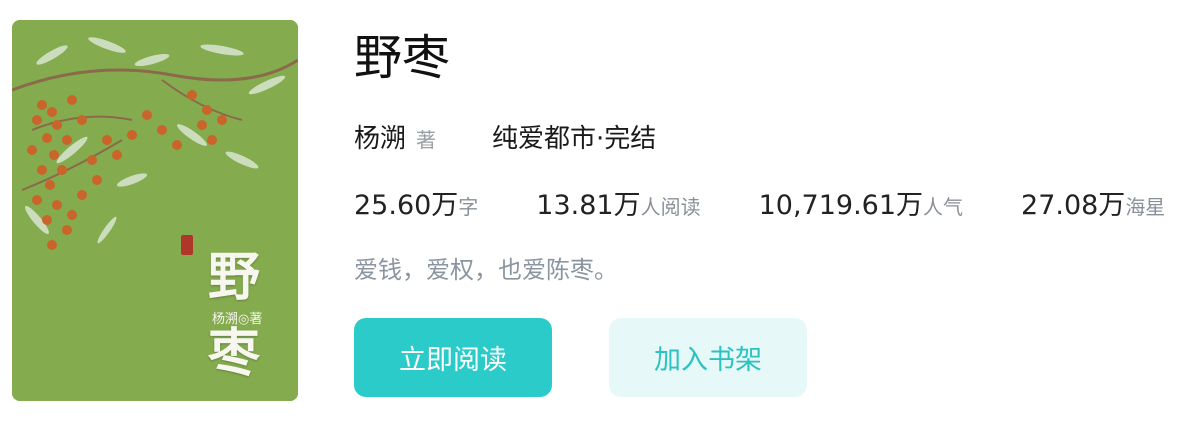 The width and height of the screenshot is (1200, 424). I want to click on read-now-button: 立即阅读, so click(453, 357).